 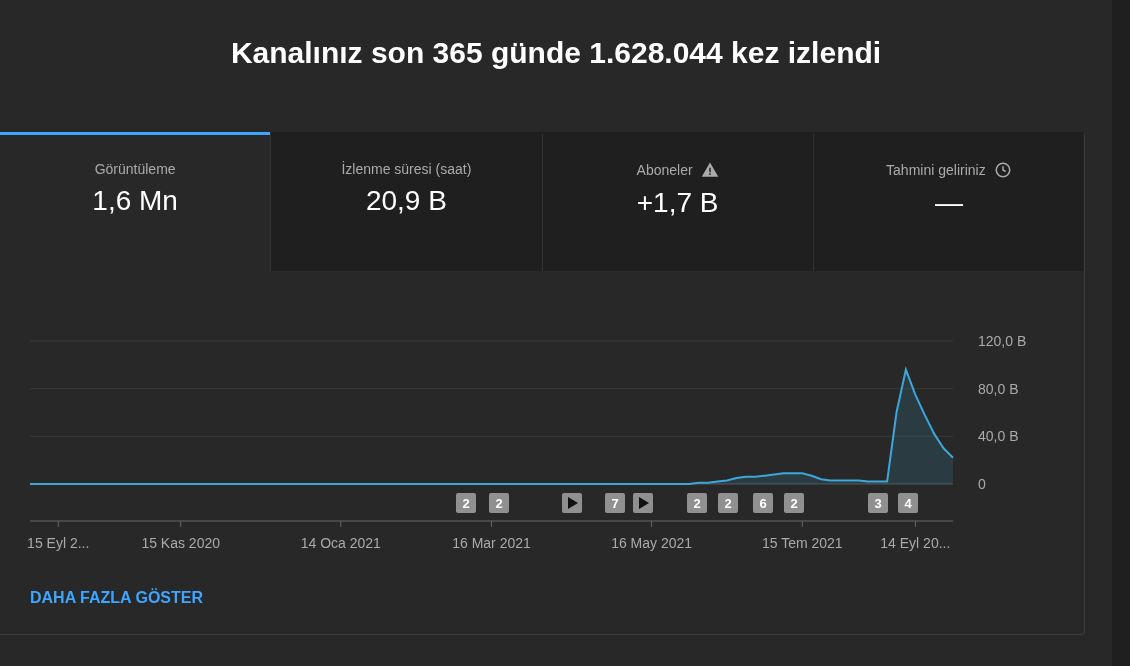 I want to click on metric-label: İzlenme süresi (saat), so click(x=406, y=169).